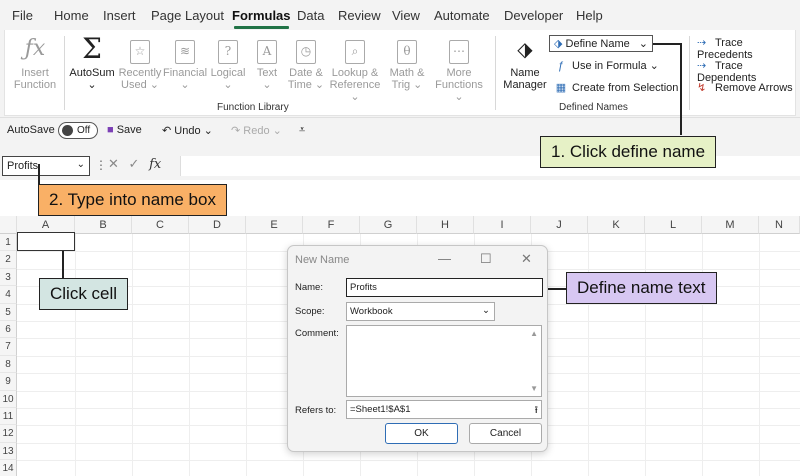 Image resolution: width=800 pixels, height=476 pixels. I want to click on fx-icon: ƒx, so click(35, 48).